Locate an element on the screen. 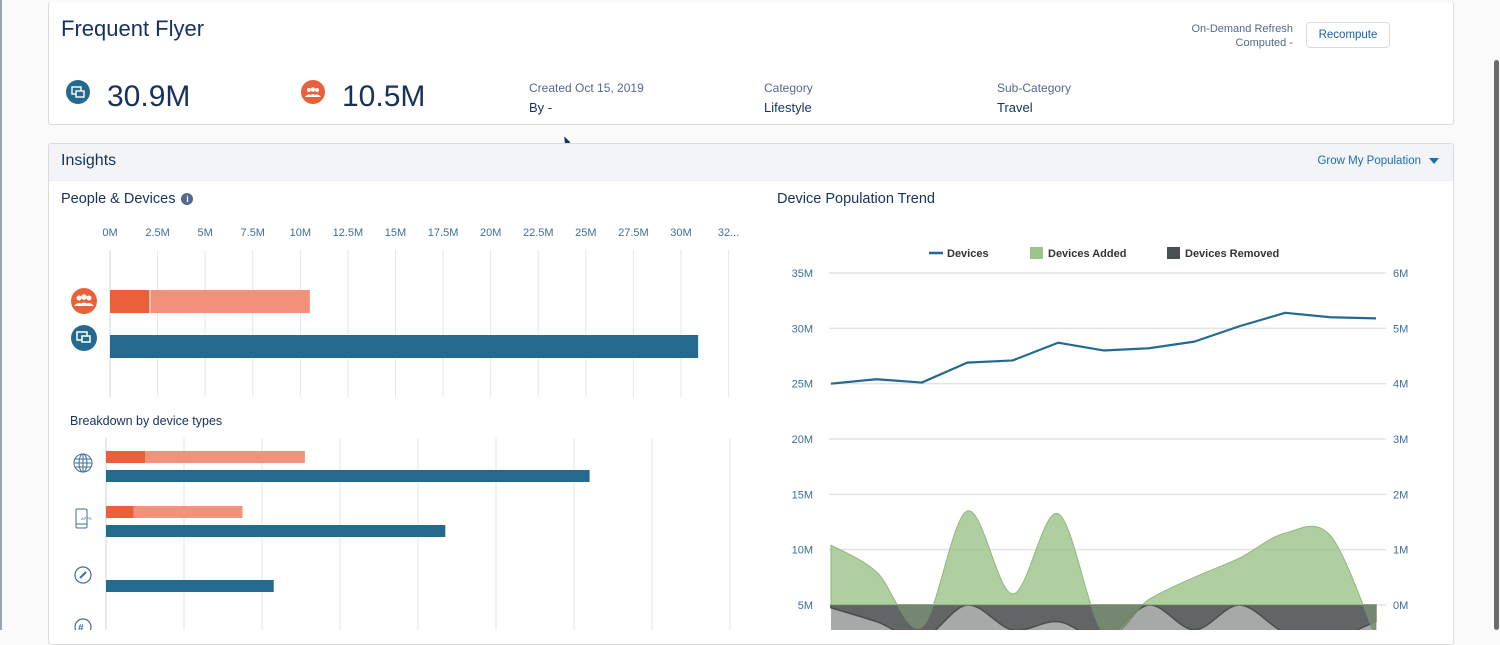 The image size is (1500, 645). category-label: Category is located at coordinates (788, 88).